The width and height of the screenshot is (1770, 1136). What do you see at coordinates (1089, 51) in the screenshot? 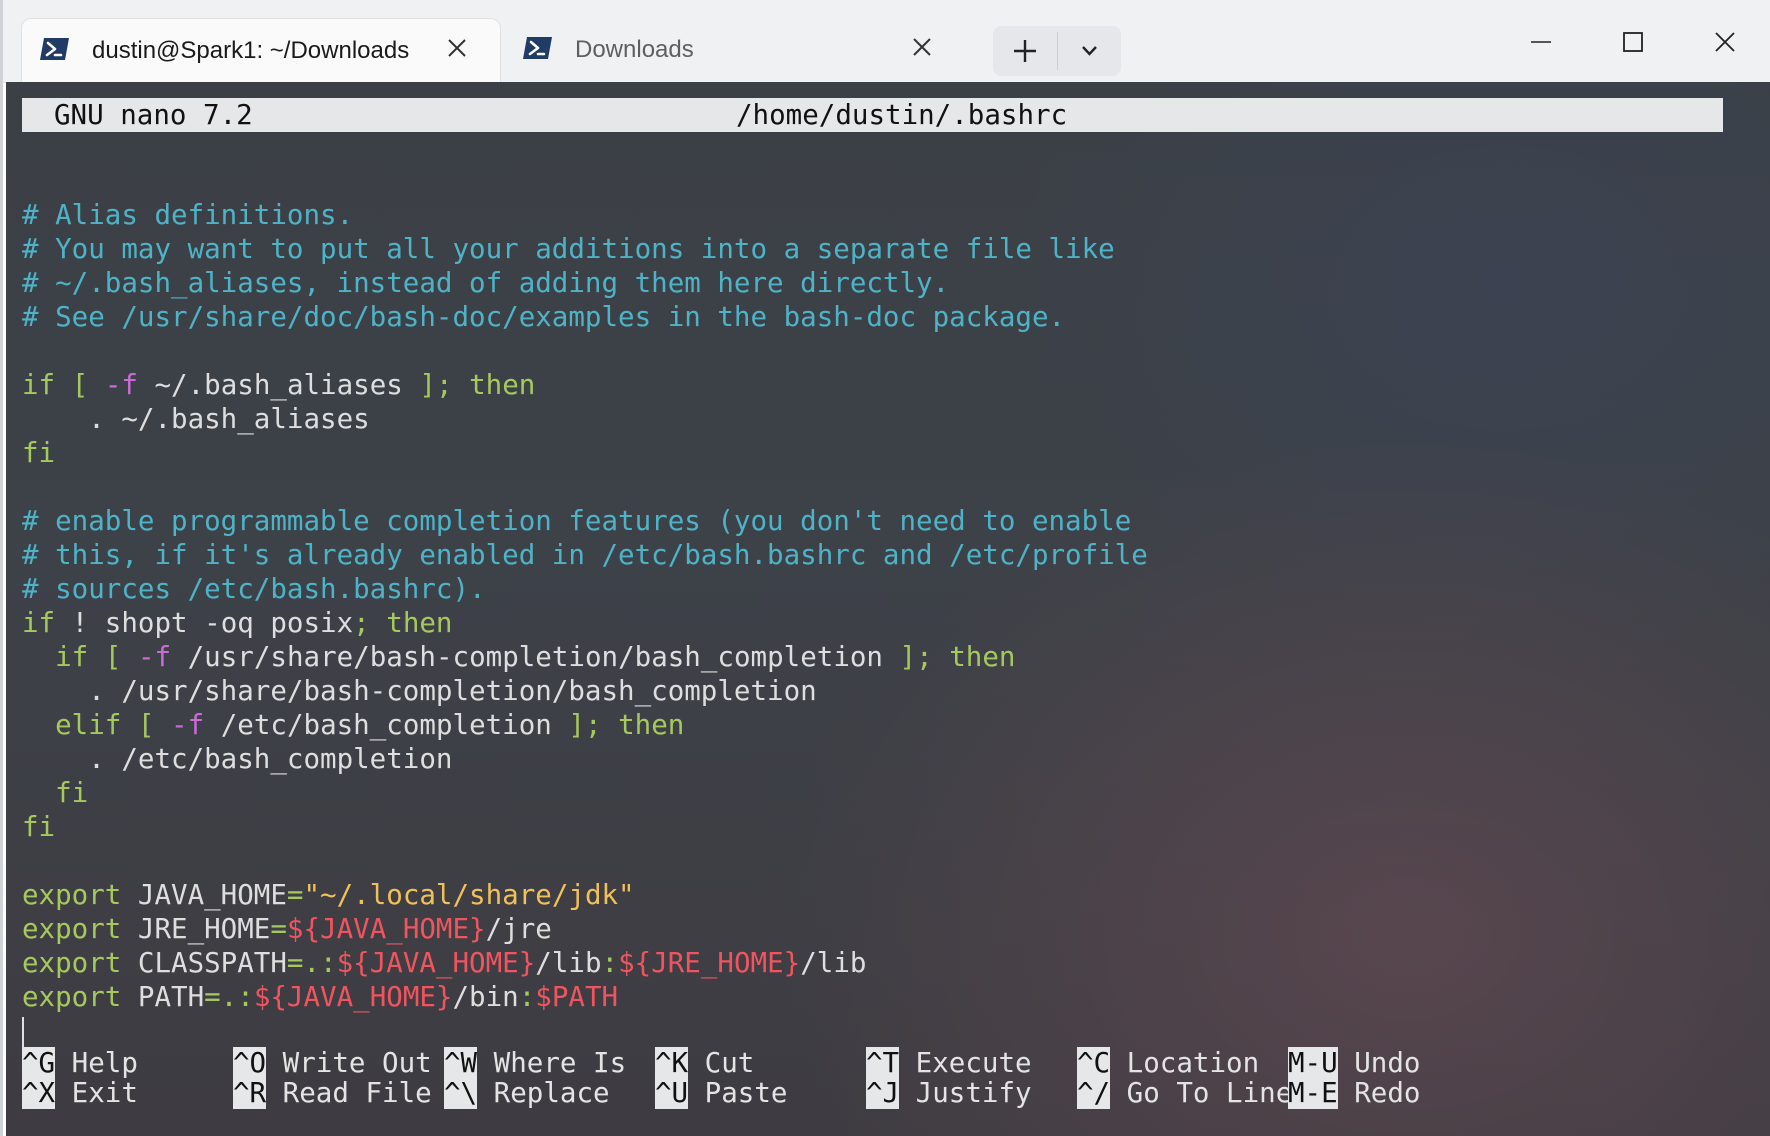
I see `tab-dropdown-button` at bounding box center [1089, 51].